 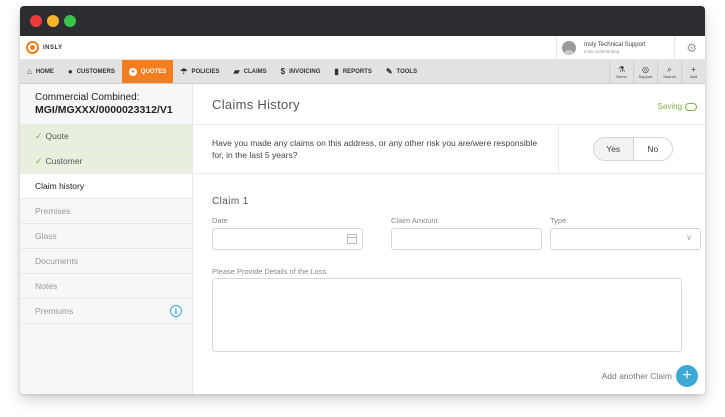 I want to click on sidebar-item-label: Customer, so click(x=64, y=161).